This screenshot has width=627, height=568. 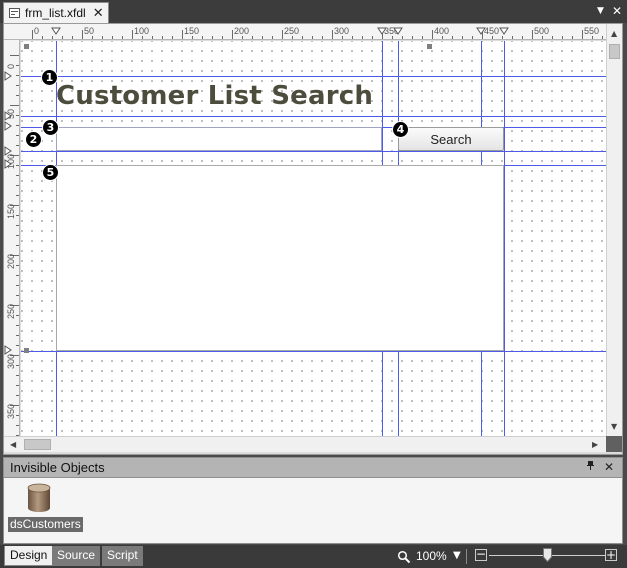 What do you see at coordinates (609, 467) in the screenshot?
I see `close-panel-icon: ✕` at bounding box center [609, 467].